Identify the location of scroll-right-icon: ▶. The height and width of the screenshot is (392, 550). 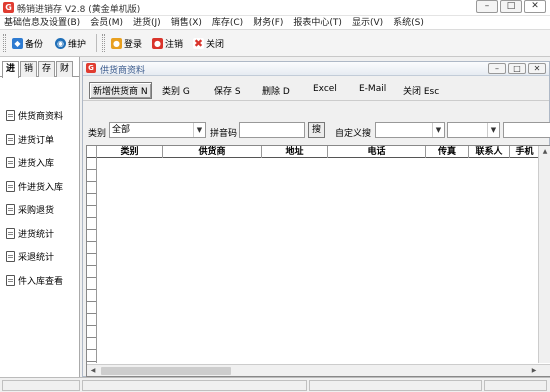
(534, 370).